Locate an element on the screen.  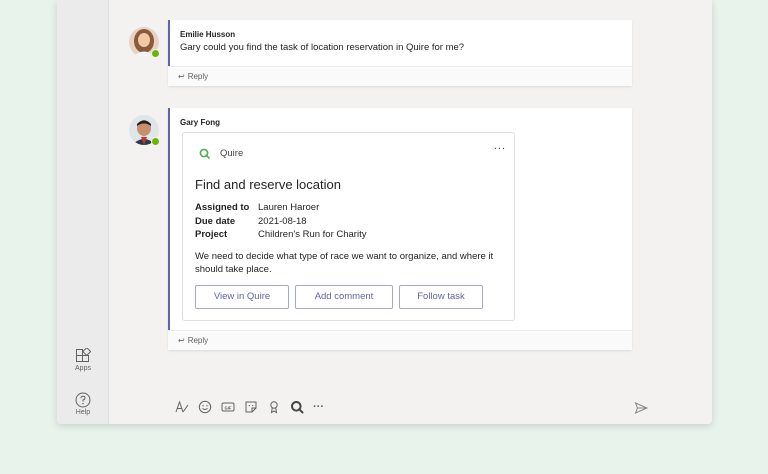
help-icon is located at coordinates (83, 400).